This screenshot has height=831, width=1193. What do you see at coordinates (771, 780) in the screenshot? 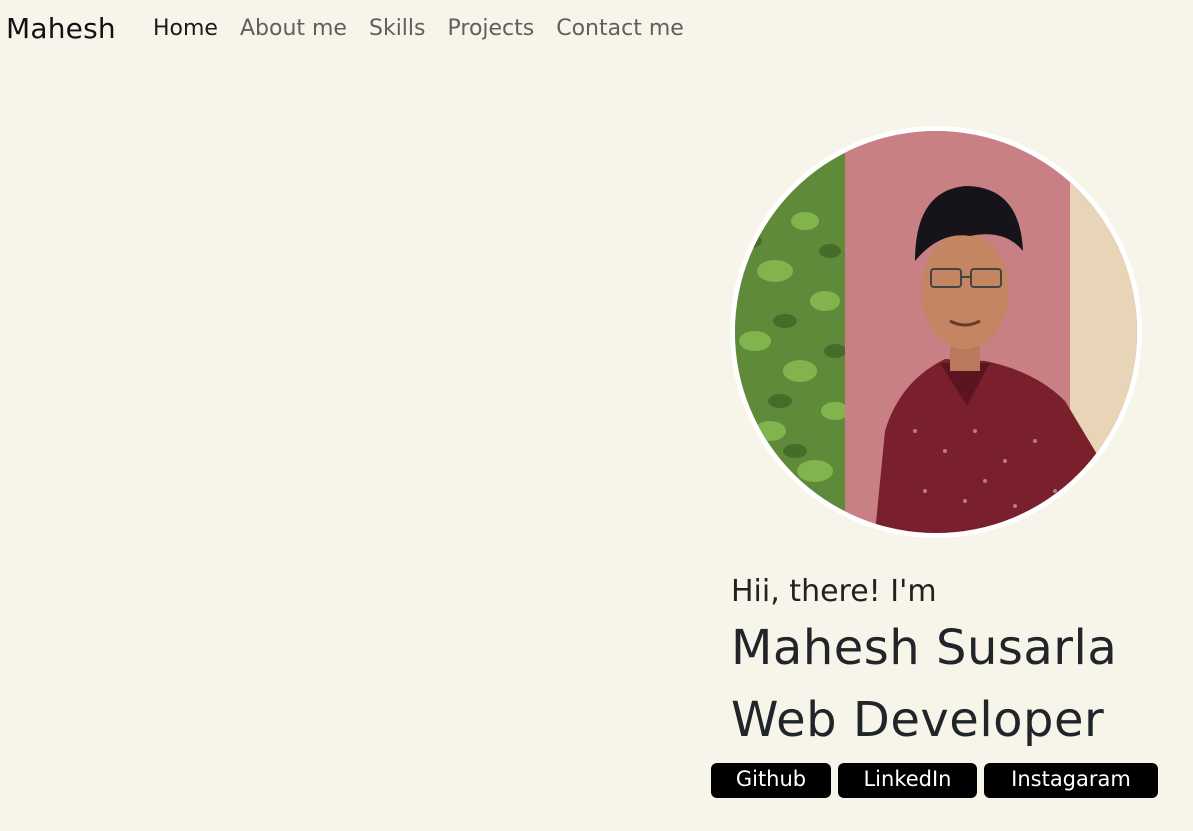
I see `github-button: Github` at bounding box center [771, 780].